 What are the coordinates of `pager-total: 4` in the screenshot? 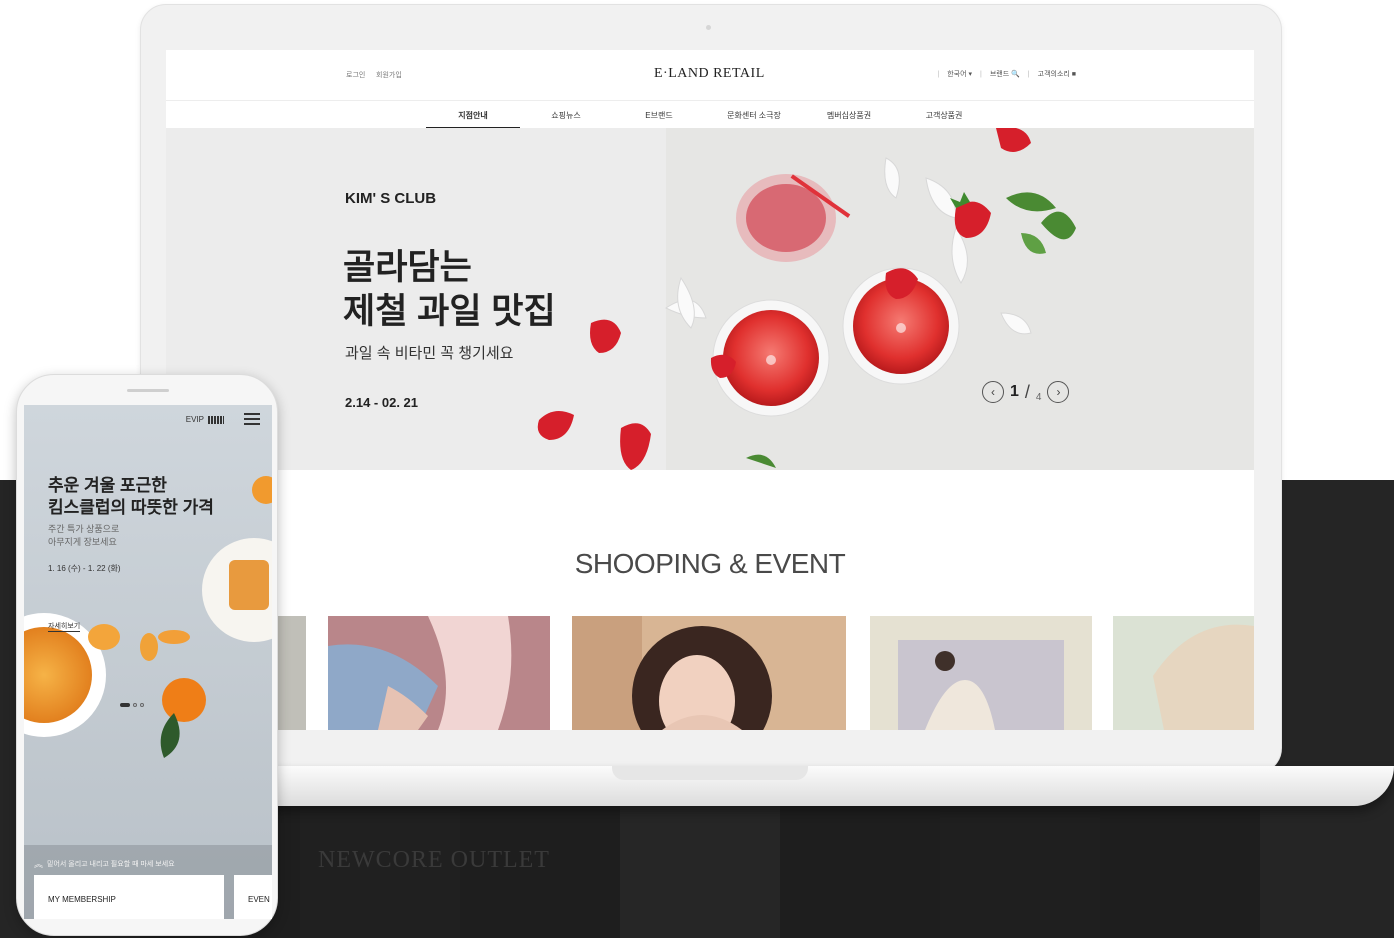 It's located at (1038, 397).